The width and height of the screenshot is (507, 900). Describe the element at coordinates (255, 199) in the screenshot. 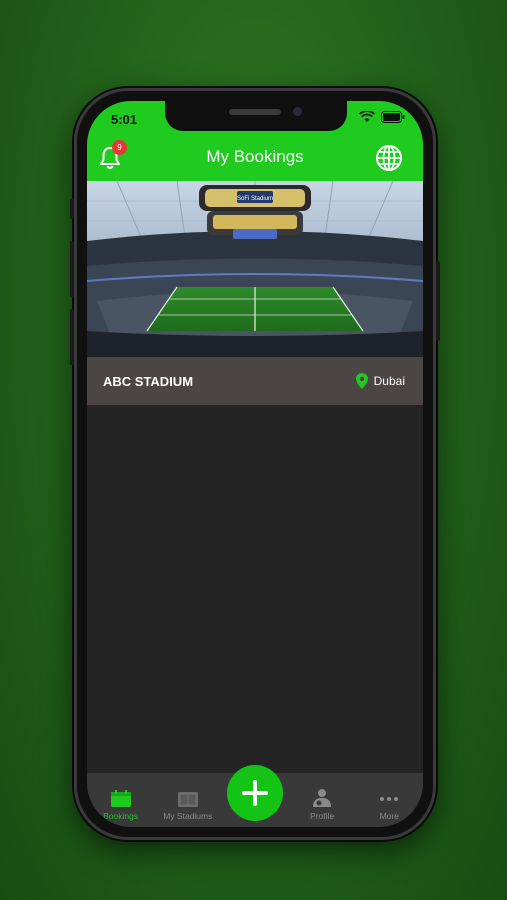

I see `scoreboard-text: SoFi Stadium` at that location.